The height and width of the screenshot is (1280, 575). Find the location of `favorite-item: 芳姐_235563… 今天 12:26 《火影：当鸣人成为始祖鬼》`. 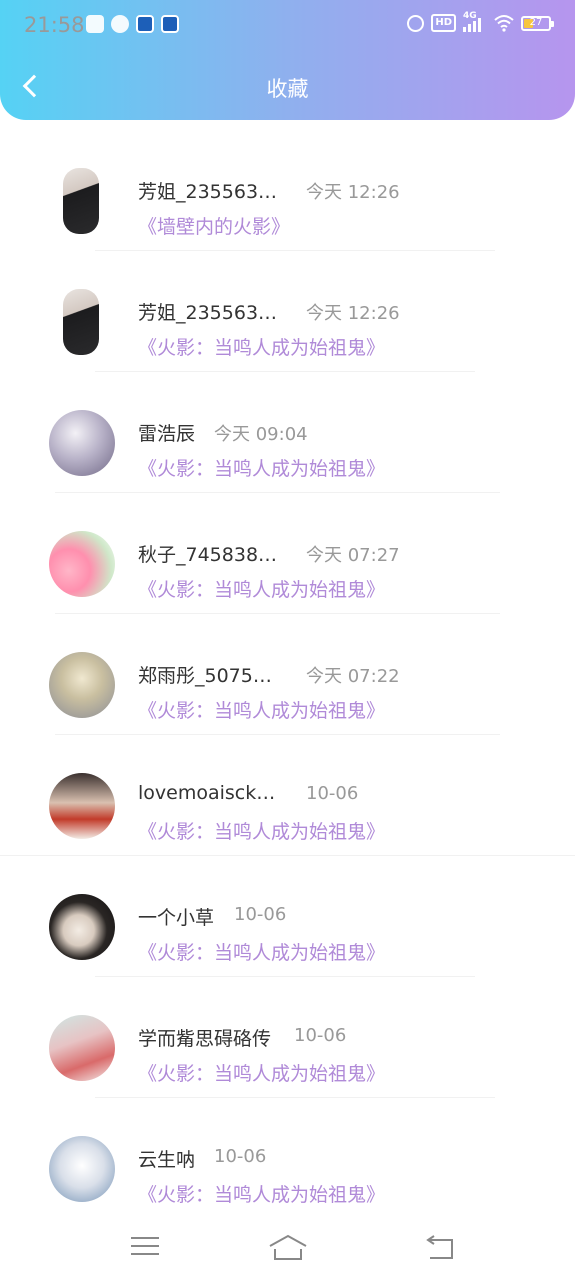

favorite-item: 芳姐_235563… 今天 12:26 《火影：当鸣人成为始祖鬼》 is located at coordinates (287, 311).